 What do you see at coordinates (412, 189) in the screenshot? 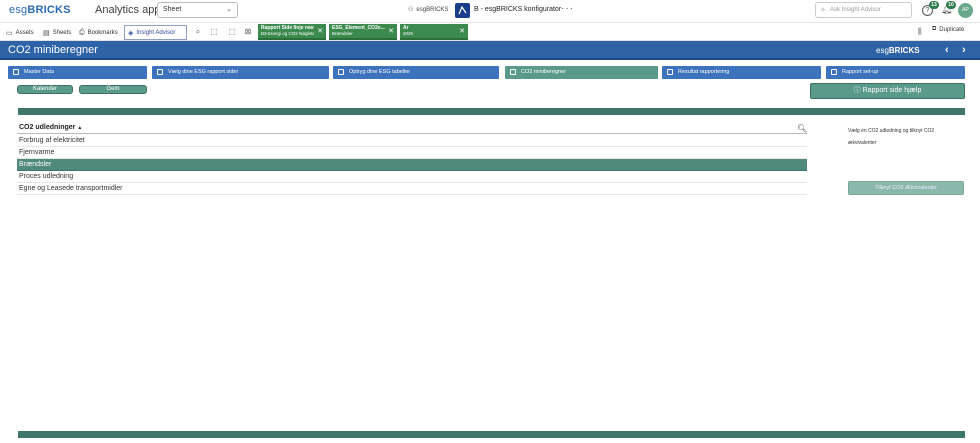
I see `list-item: Egne og Leasede transportmidler` at bounding box center [412, 189].